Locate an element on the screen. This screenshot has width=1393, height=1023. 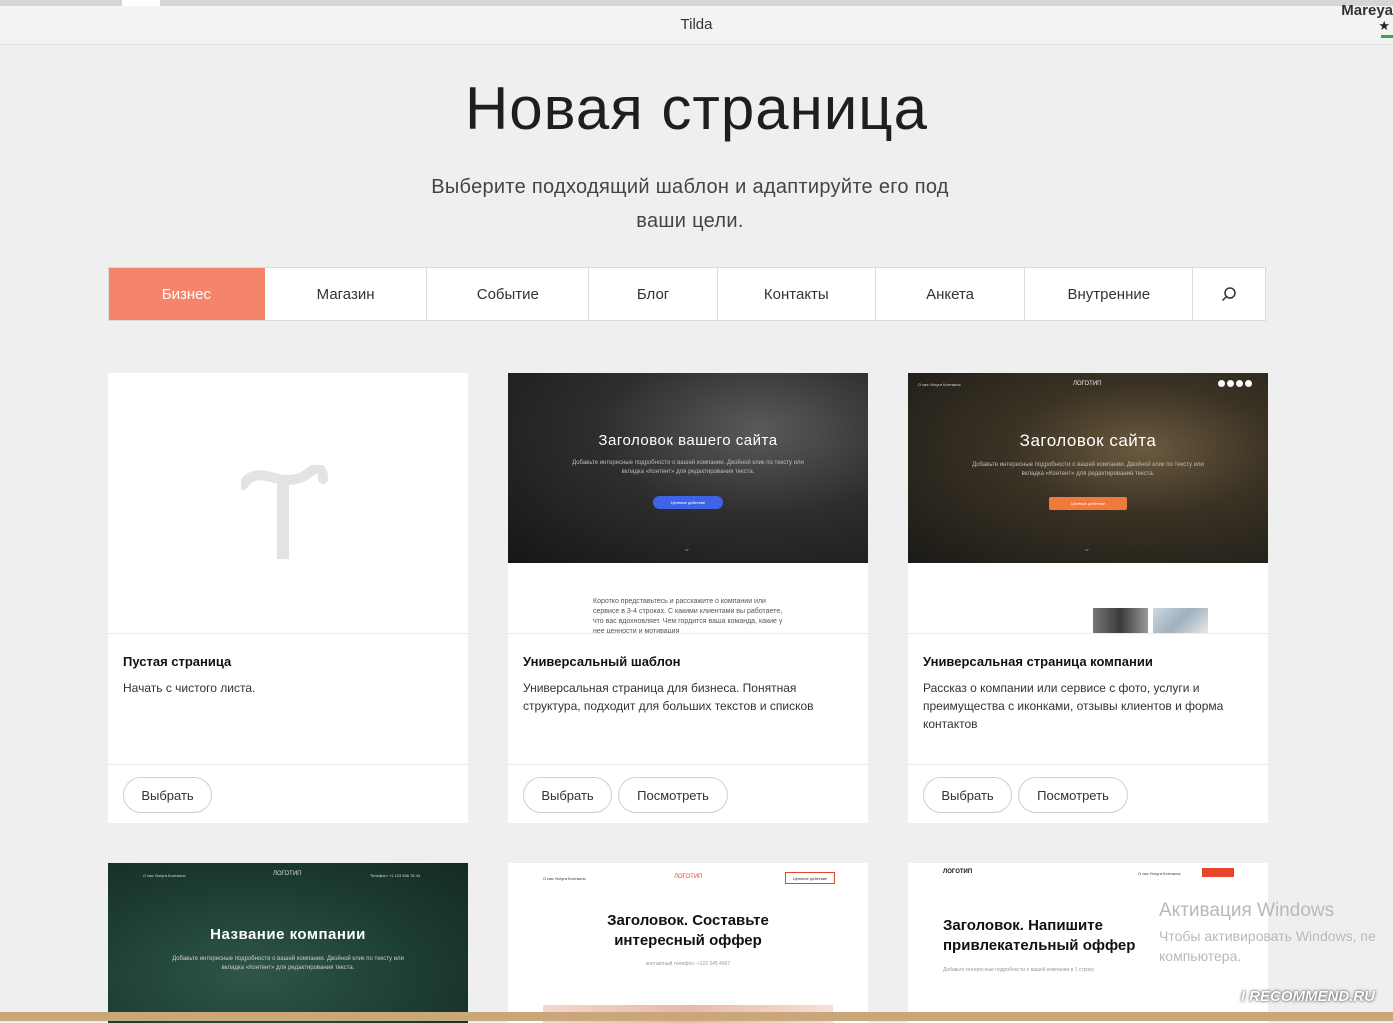
windows-taskbar is located at coordinates (696, 1016).